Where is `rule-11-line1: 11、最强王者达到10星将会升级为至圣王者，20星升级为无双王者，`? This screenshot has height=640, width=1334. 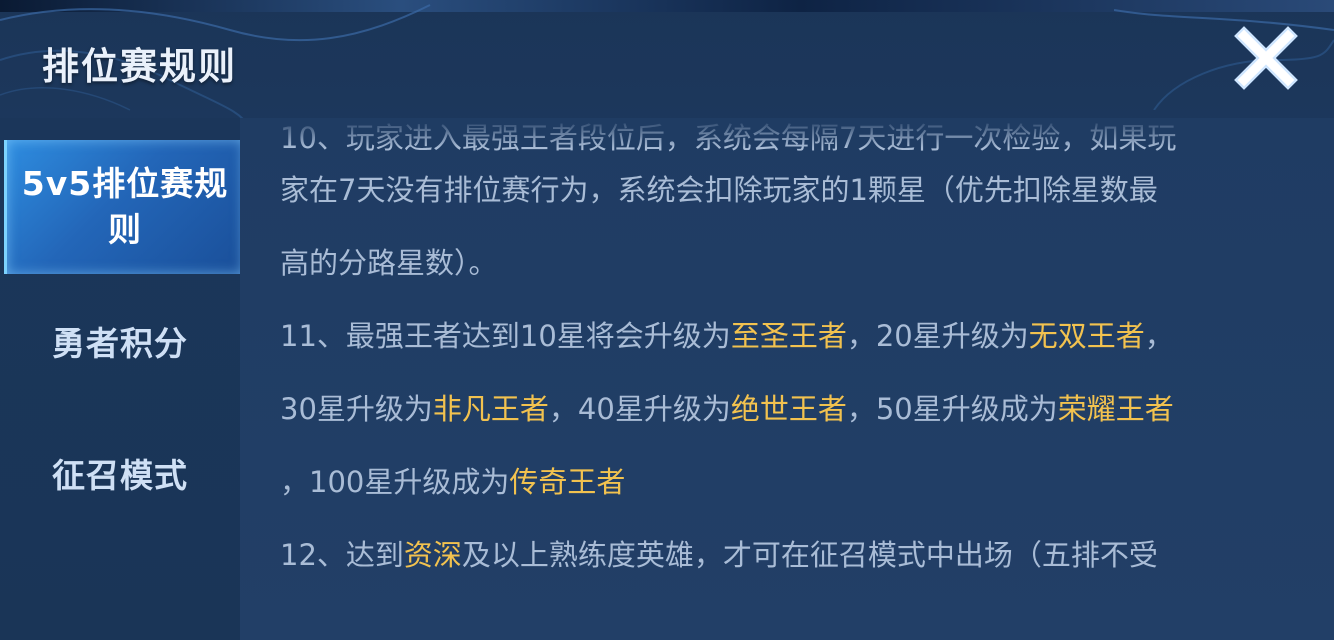
rule-11-line1: 11、最强王者达到10星将会升级为至圣王者，20星升级为无双王者， is located at coordinates (785, 336).